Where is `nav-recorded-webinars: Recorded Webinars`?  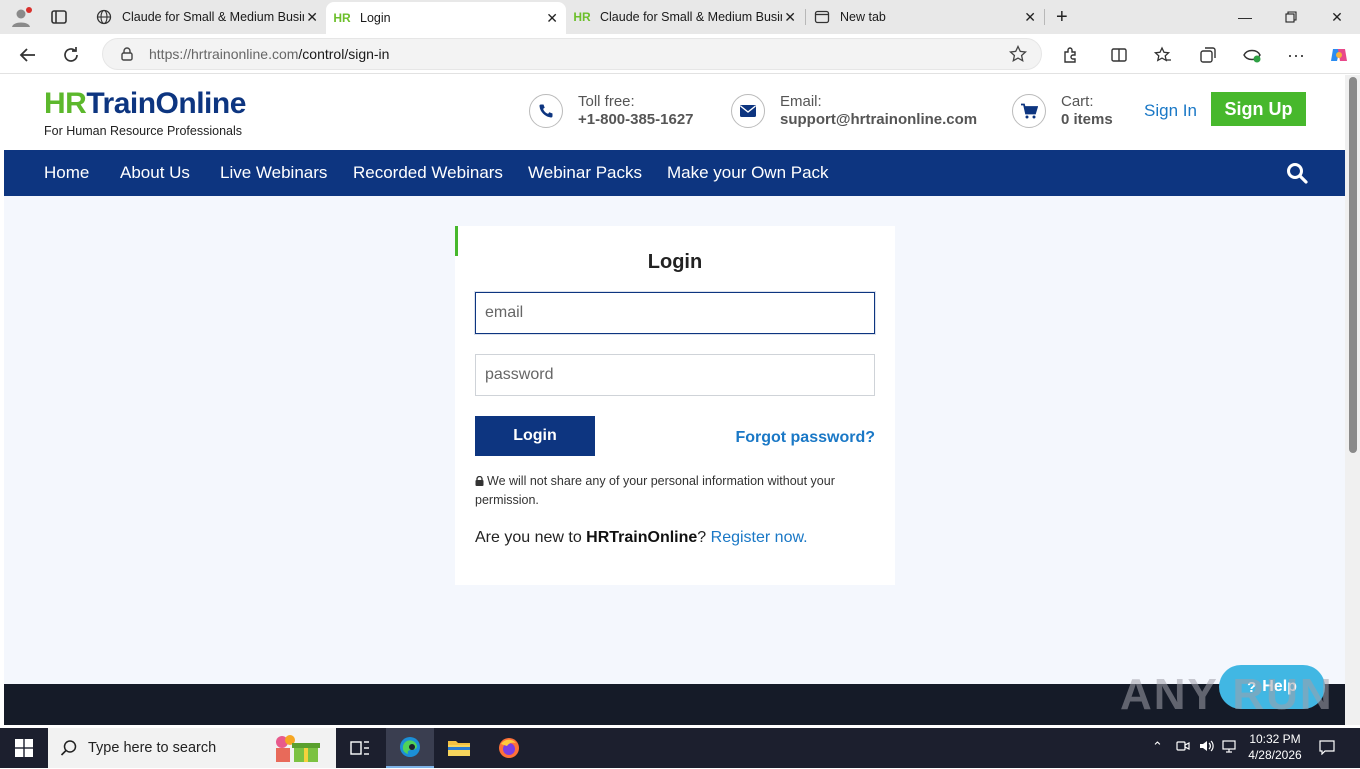
nav-recorded-webinars: Recorded Webinars is located at coordinates (428, 173).